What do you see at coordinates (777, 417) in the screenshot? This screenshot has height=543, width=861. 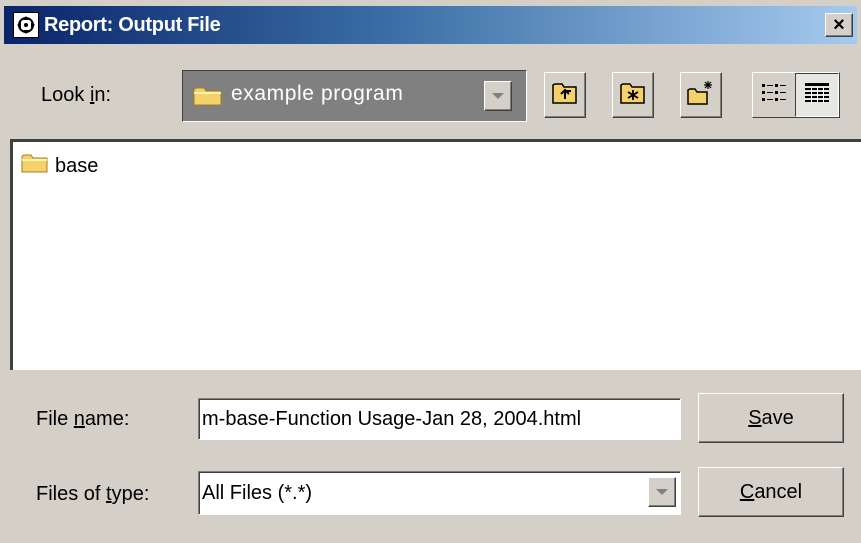 I see `save-label-rest: ave` at bounding box center [777, 417].